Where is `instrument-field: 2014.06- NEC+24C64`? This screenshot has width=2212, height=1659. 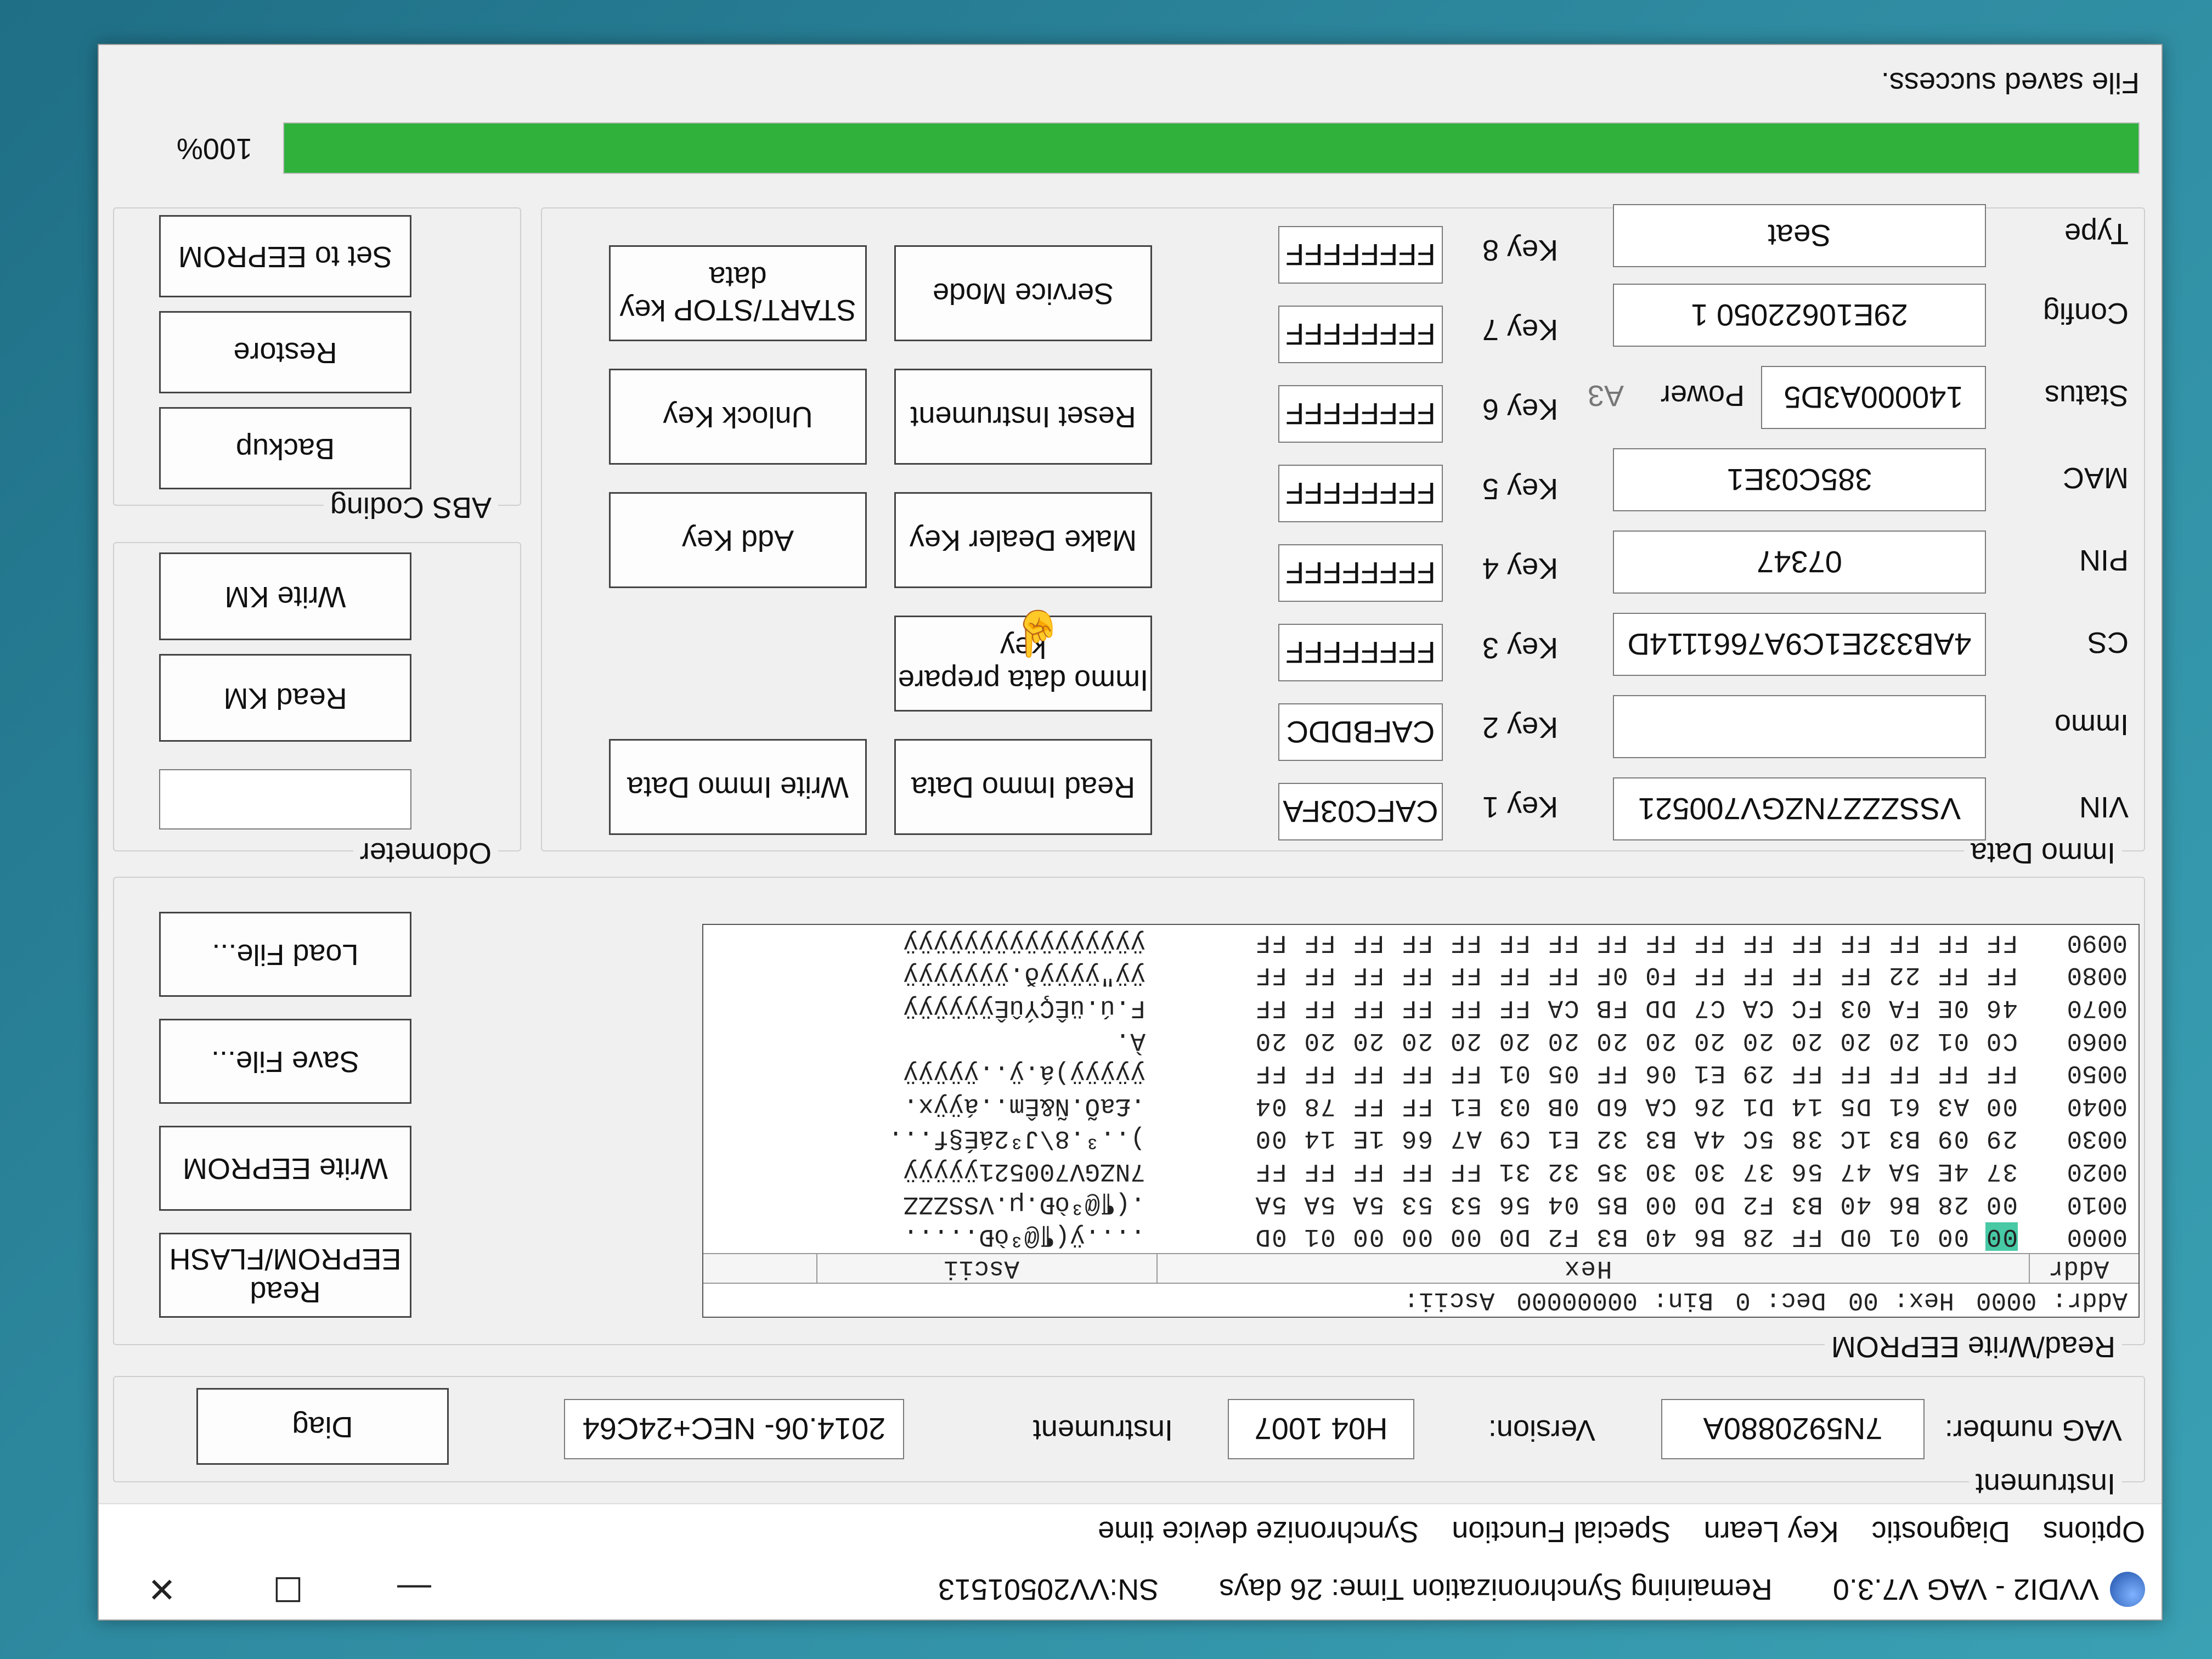 instrument-field: 2014.06- NEC+24C64 is located at coordinates (734, 1429).